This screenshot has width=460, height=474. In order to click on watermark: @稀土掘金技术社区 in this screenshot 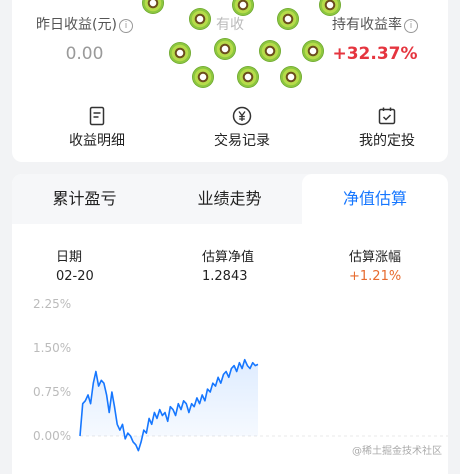, I will do `click(397, 451)`.